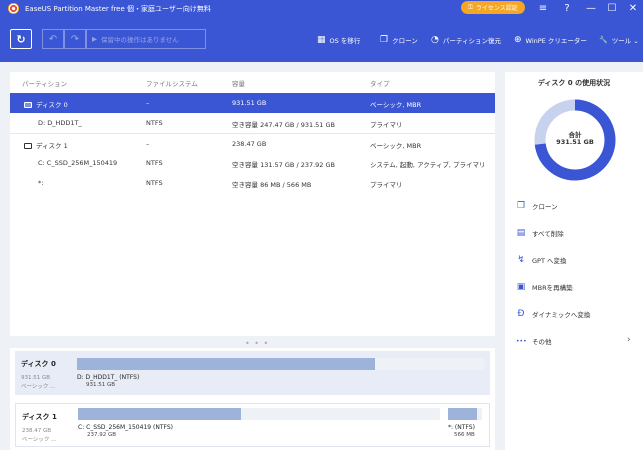  I want to click on side-action-more: ••• その他, so click(534, 341).